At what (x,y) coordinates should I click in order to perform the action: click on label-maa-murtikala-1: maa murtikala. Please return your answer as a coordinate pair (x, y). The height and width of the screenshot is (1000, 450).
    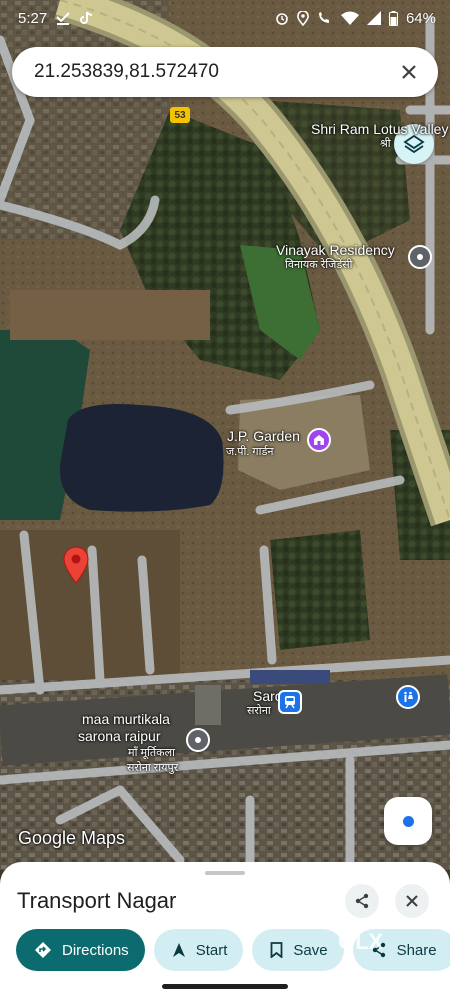
    Looking at the image, I should click on (126, 719).